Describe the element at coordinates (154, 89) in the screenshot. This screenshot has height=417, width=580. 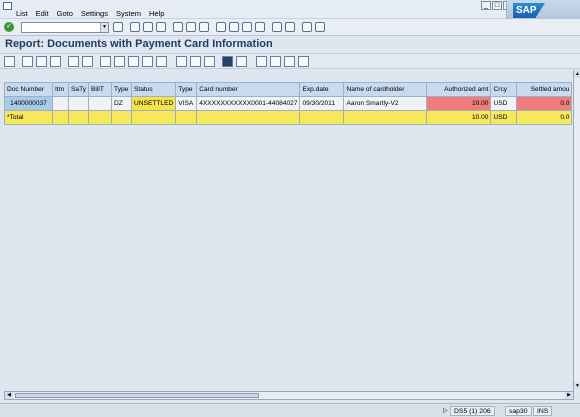
I see `column-header-status: Status` at that location.